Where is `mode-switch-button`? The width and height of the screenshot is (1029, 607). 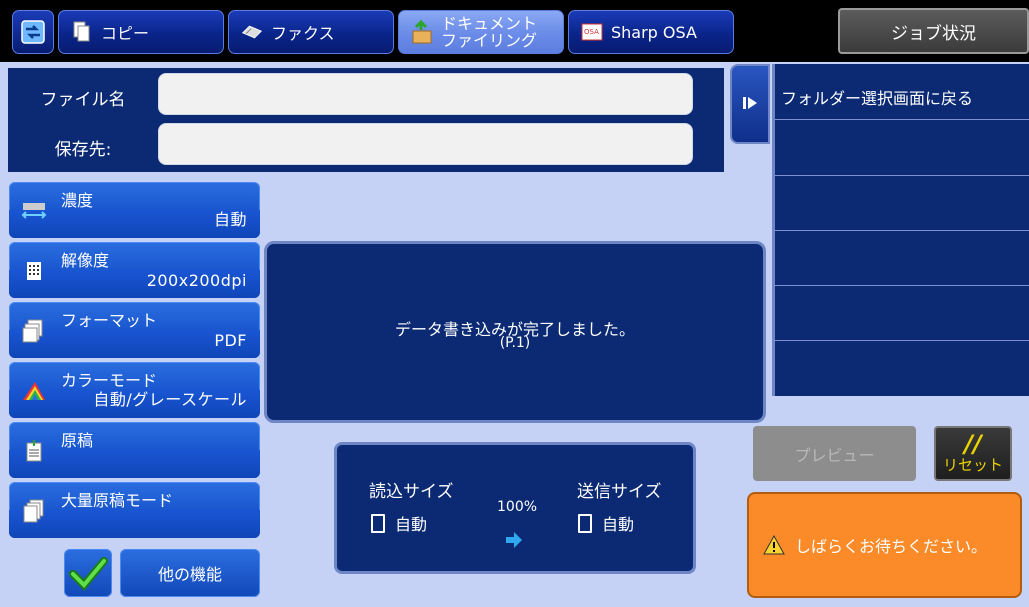 mode-switch-button is located at coordinates (33, 32).